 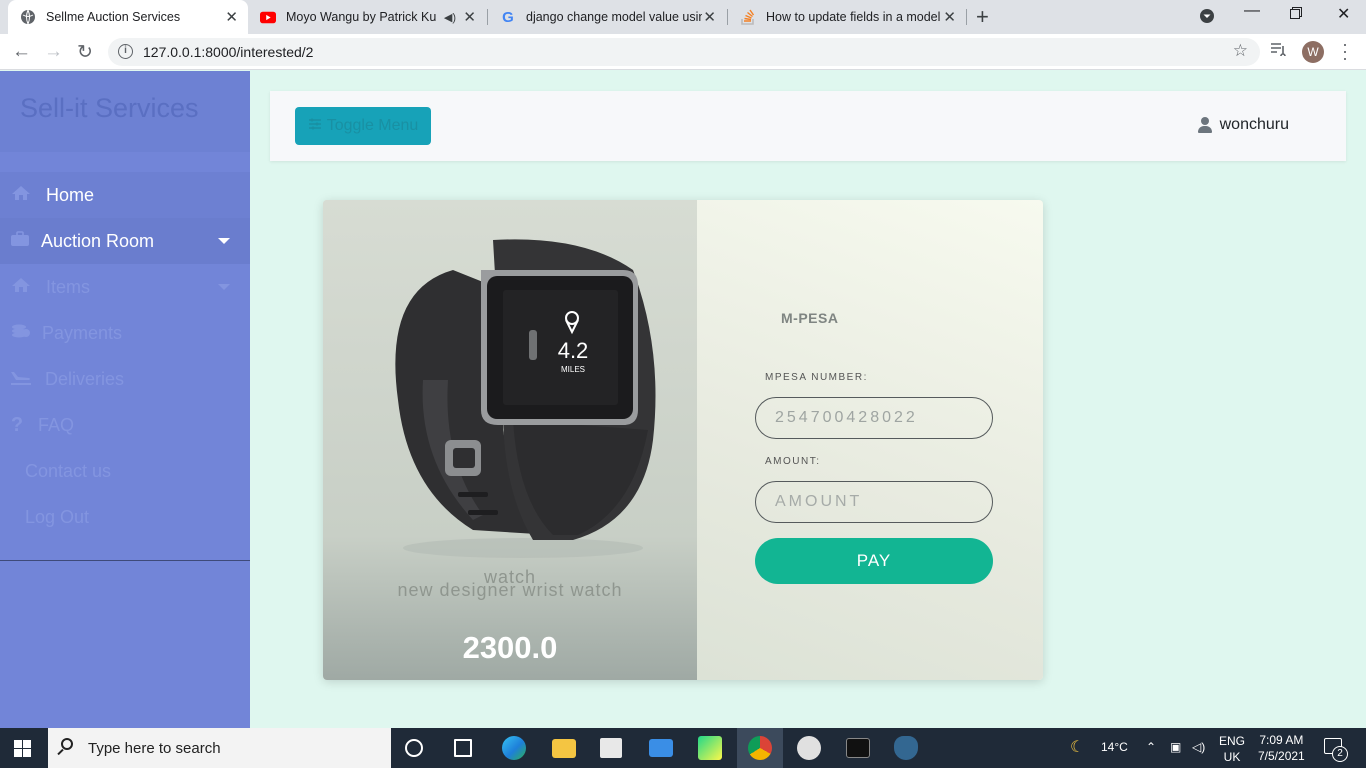 I want to click on mpesa-number-input, so click(x=874, y=418).